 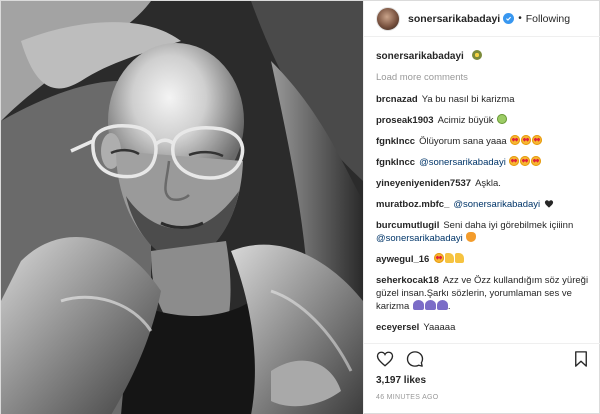 What do you see at coordinates (397, 327) in the screenshot?
I see `comment-username: eceyersel` at bounding box center [397, 327].